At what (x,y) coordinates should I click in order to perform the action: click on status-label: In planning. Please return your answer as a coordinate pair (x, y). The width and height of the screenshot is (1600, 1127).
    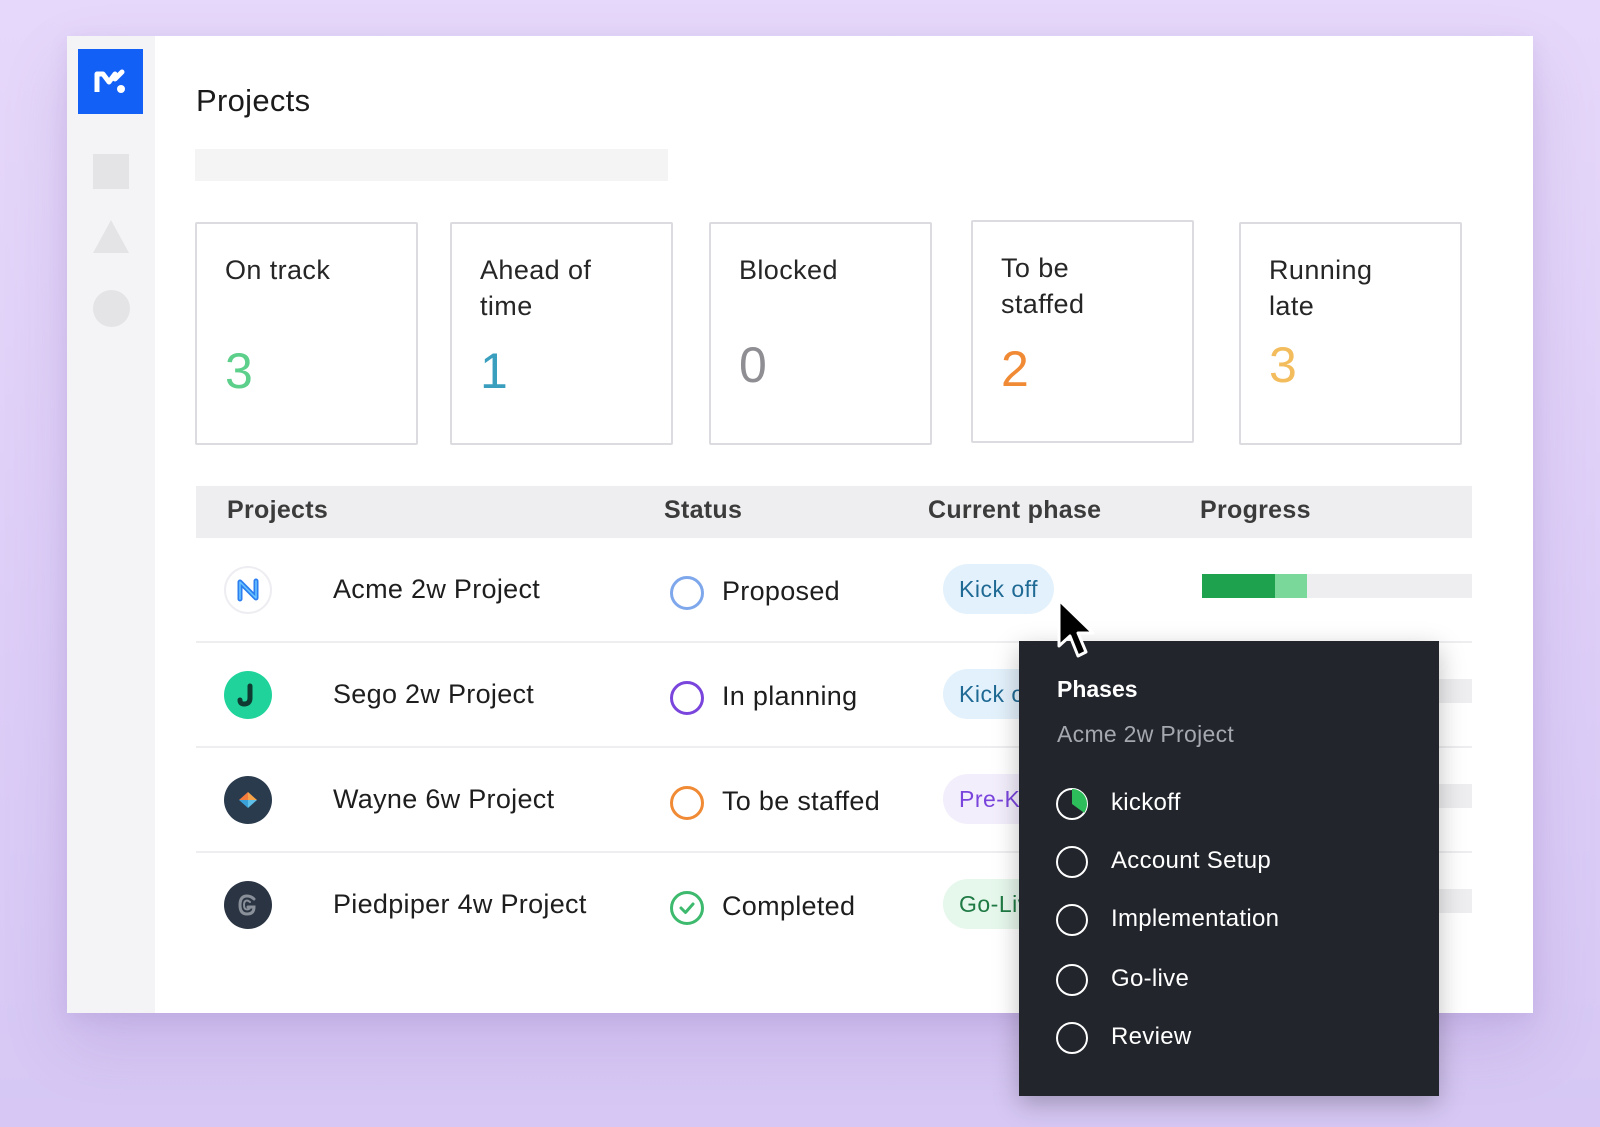
    Looking at the image, I should click on (790, 696).